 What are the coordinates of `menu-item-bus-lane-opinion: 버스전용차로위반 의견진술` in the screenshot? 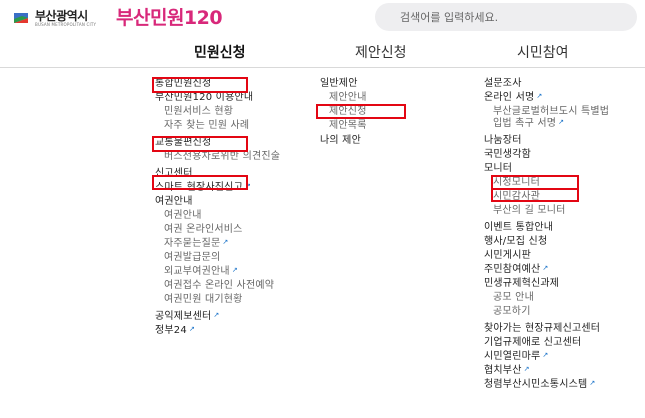 It's located at (227, 157).